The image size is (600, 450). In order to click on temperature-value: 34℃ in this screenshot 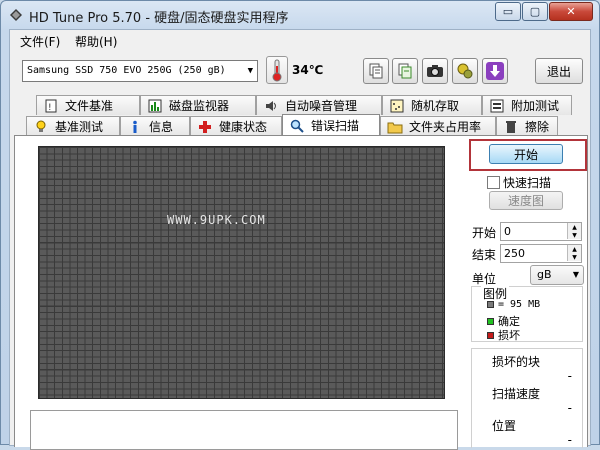, I will do `click(308, 70)`.